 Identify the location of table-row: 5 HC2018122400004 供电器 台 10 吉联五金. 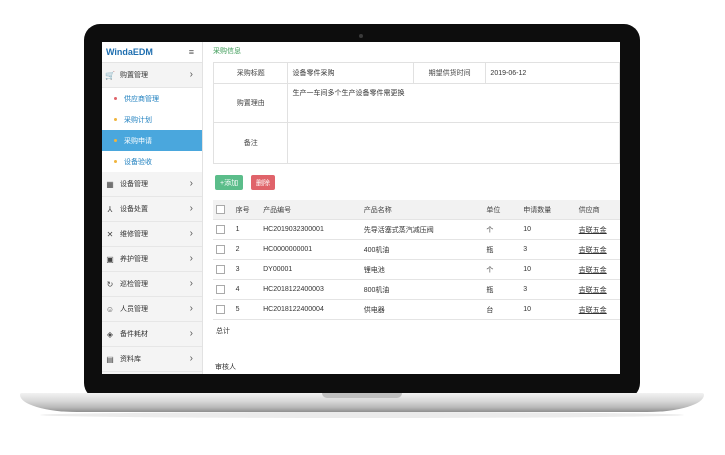
(416, 309).